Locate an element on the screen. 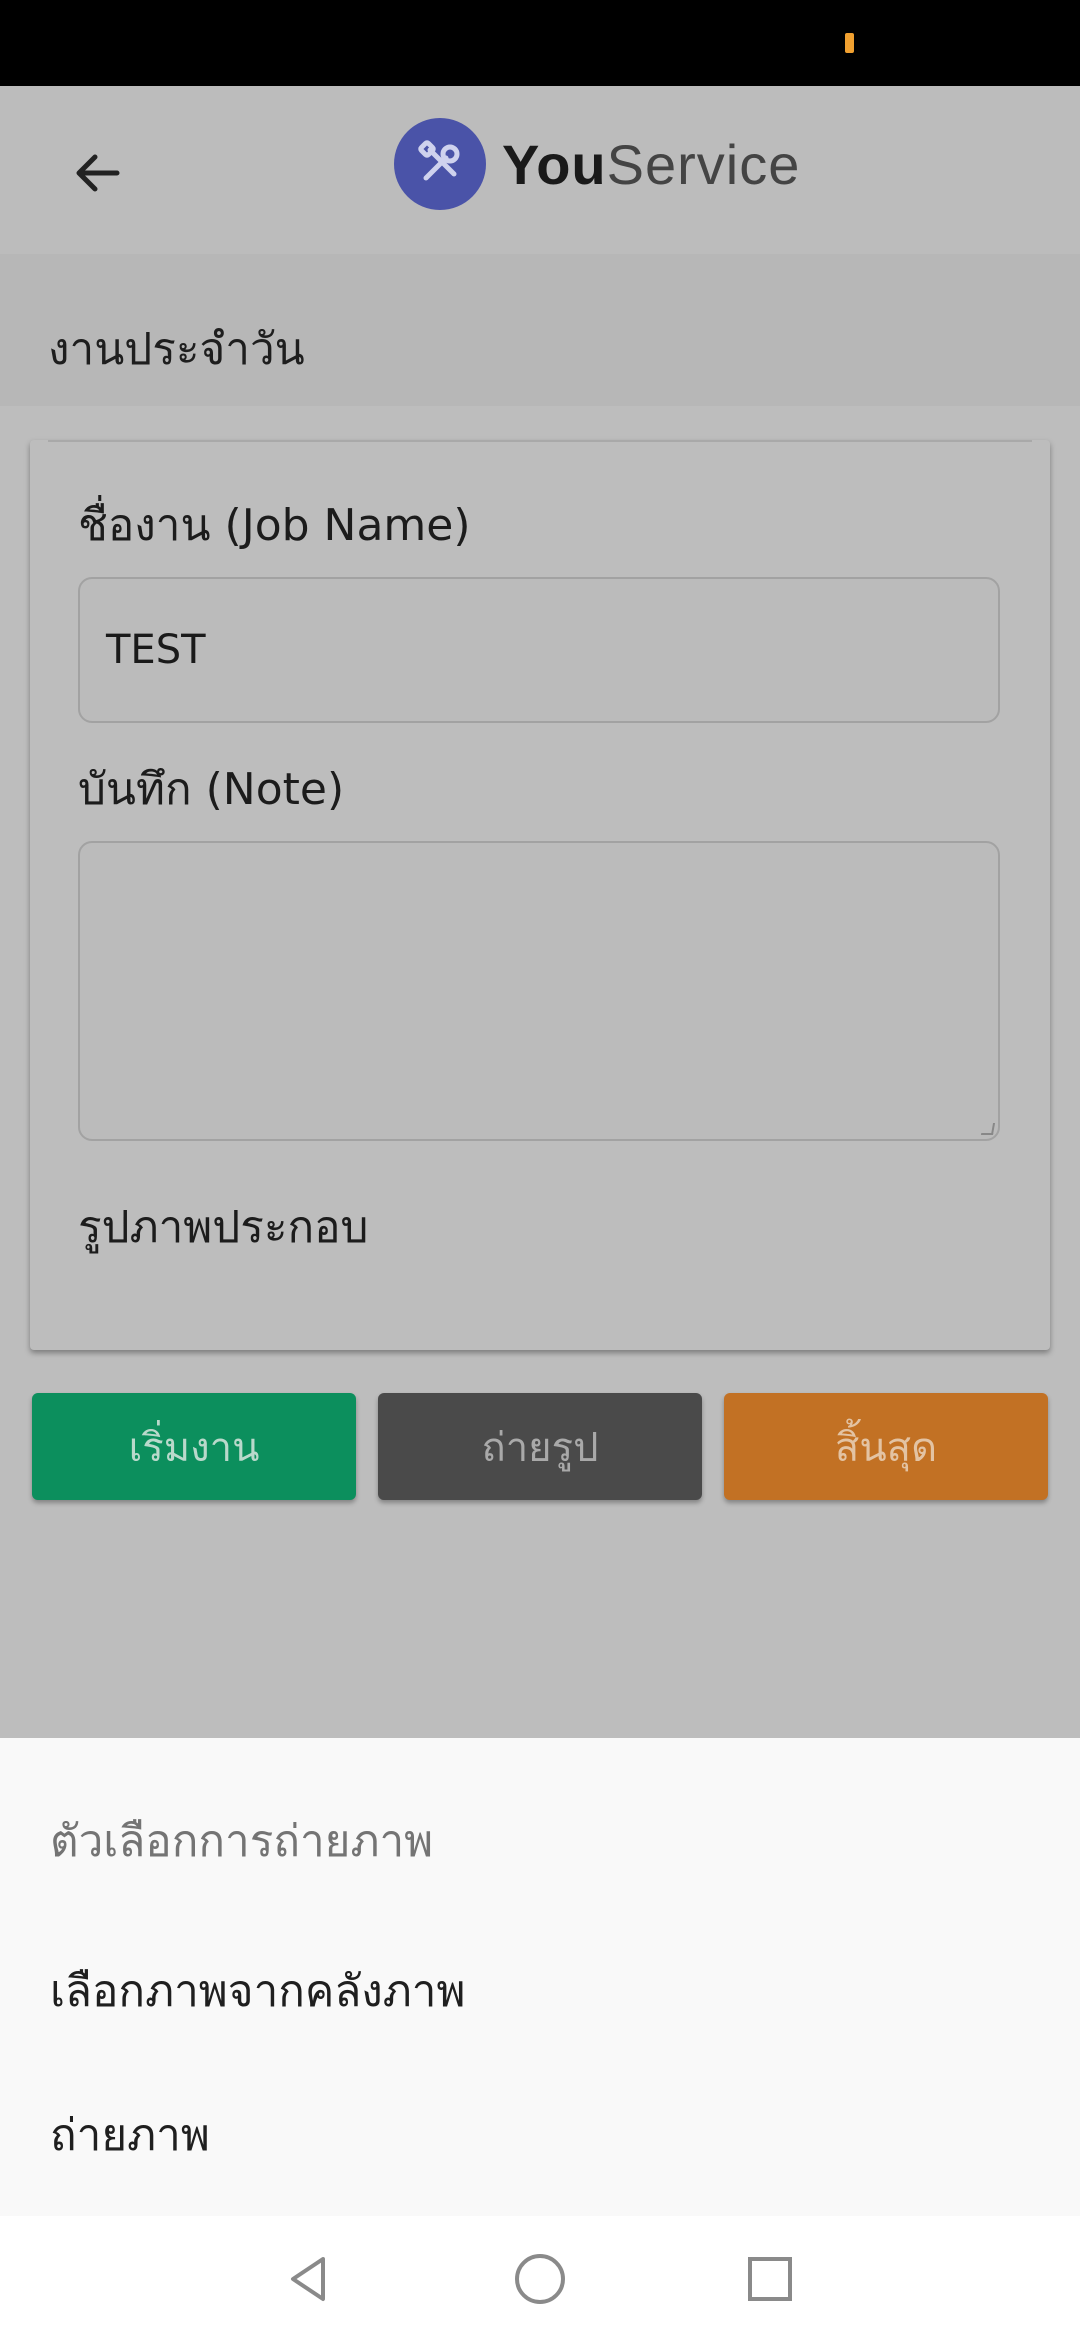 The width and height of the screenshot is (1080, 2340). card-divider is located at coordinates (540, 441).